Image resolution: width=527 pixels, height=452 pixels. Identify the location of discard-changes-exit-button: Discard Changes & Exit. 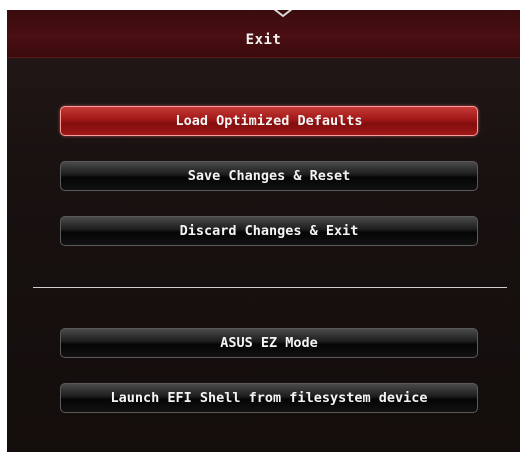
(269, 231).